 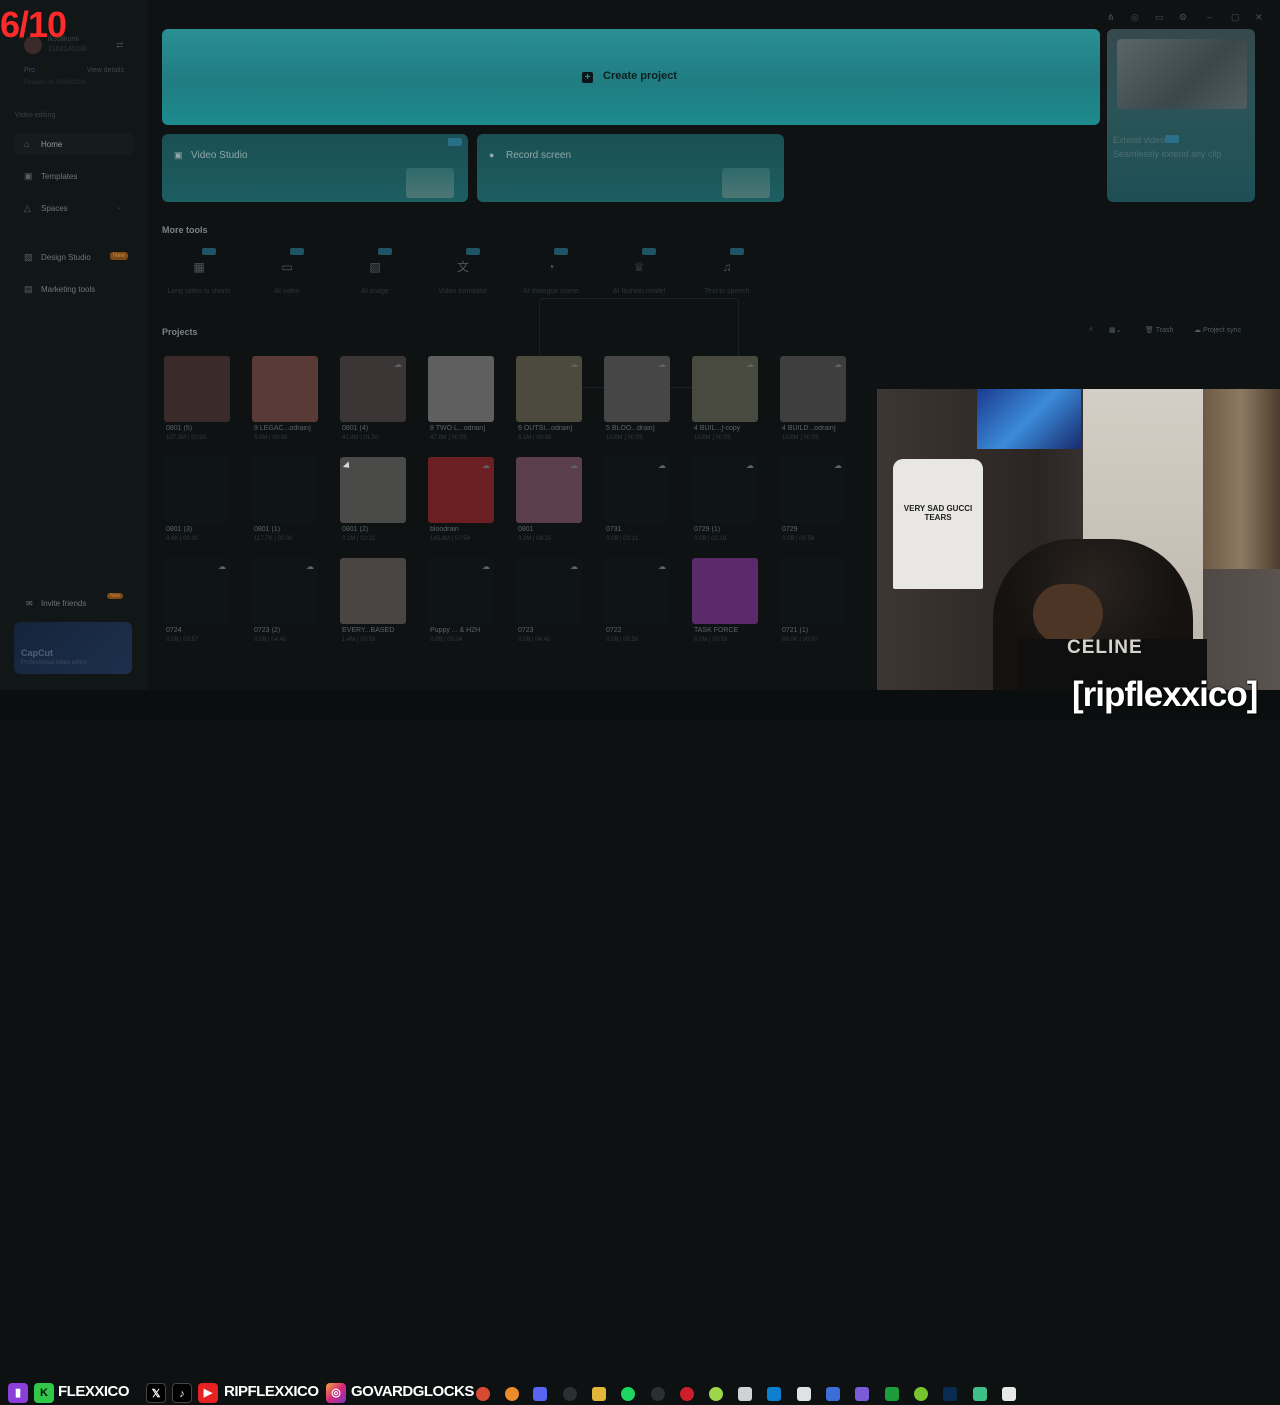 I want to click on sidebar-item-label: Marketing tools, so click(x=68, y=289).